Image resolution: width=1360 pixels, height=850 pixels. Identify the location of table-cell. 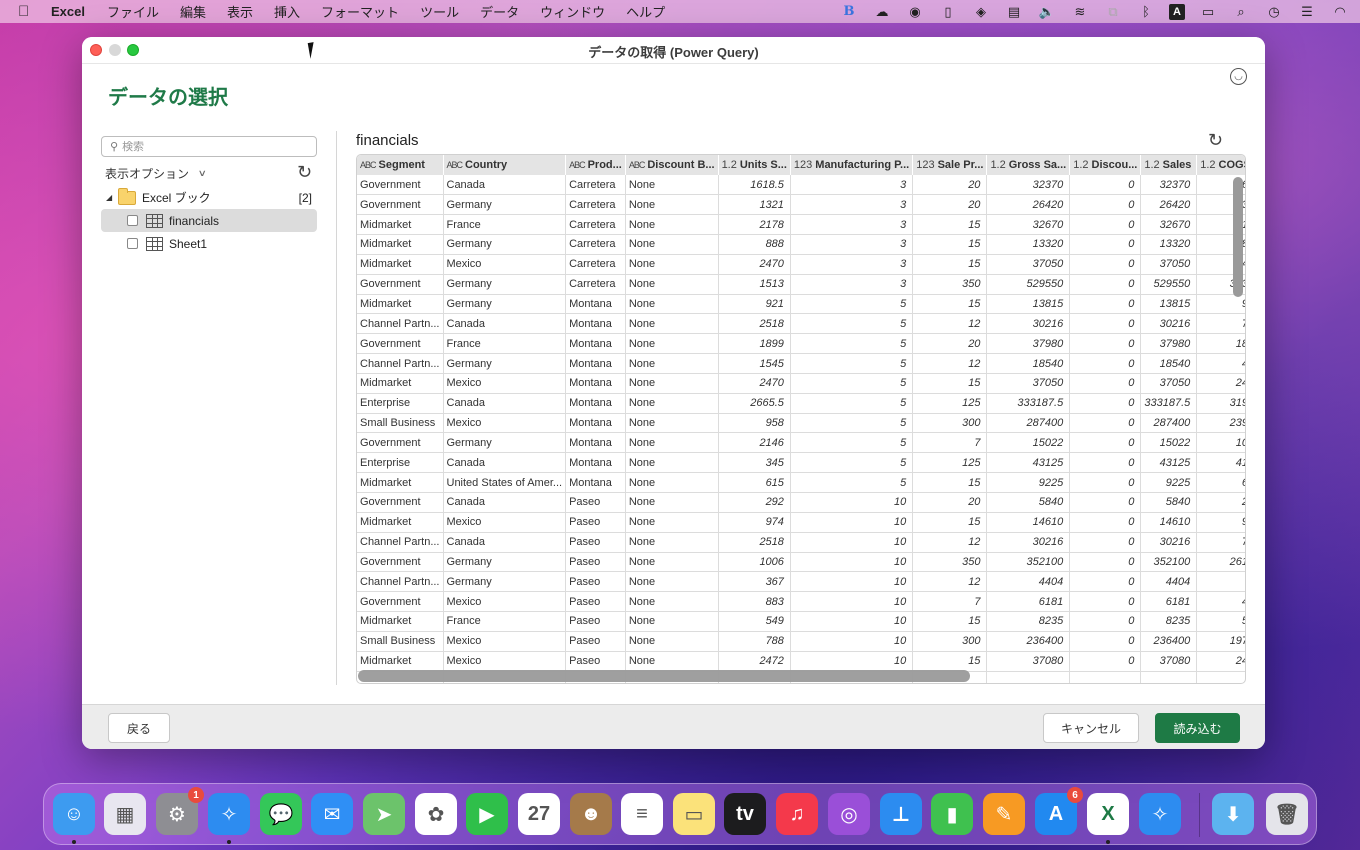
(1028, 677).